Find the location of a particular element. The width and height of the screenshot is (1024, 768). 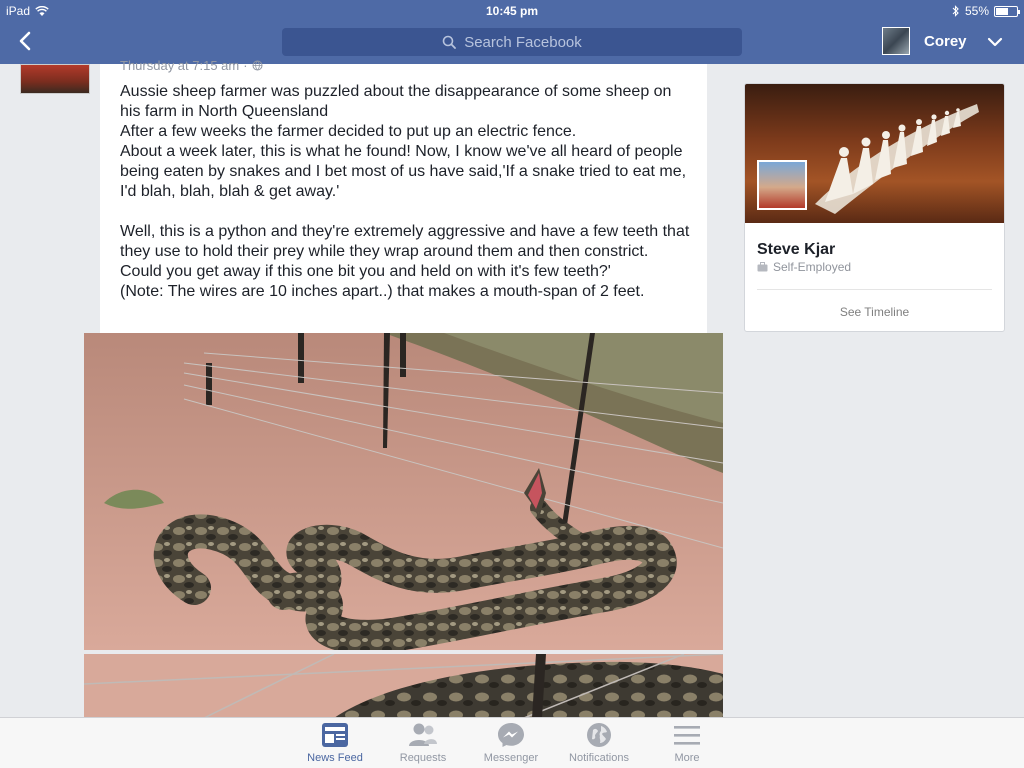

profile-work: Self-Employed is located at coordinates (804, 267).